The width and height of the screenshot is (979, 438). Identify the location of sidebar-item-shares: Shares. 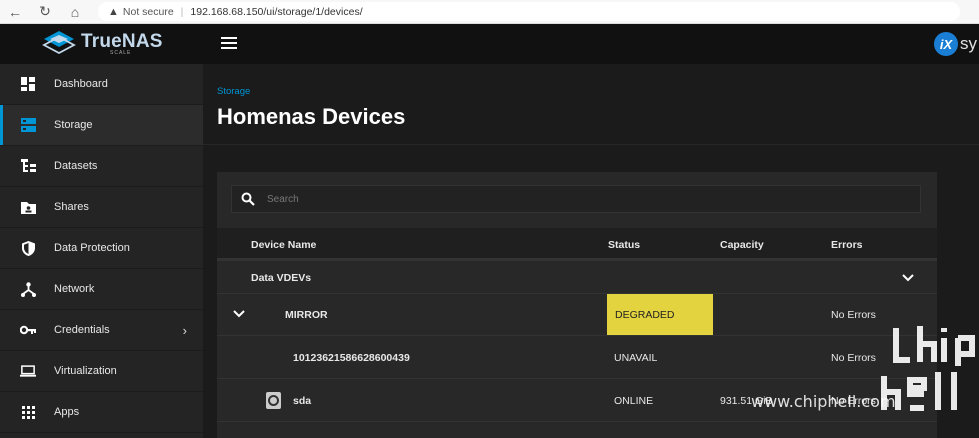
(101, 207).